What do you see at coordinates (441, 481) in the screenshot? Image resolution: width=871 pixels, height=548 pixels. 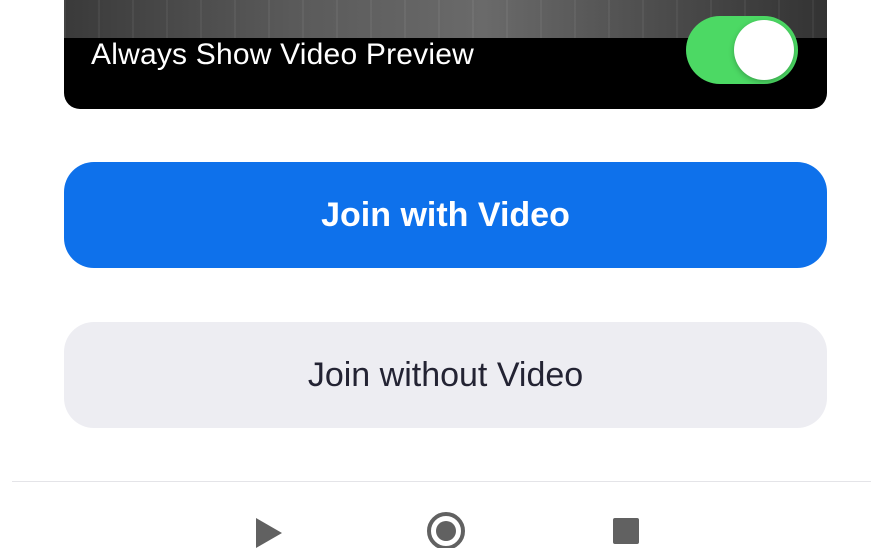 I see `nav-divider` at bounding box center [441, 481].